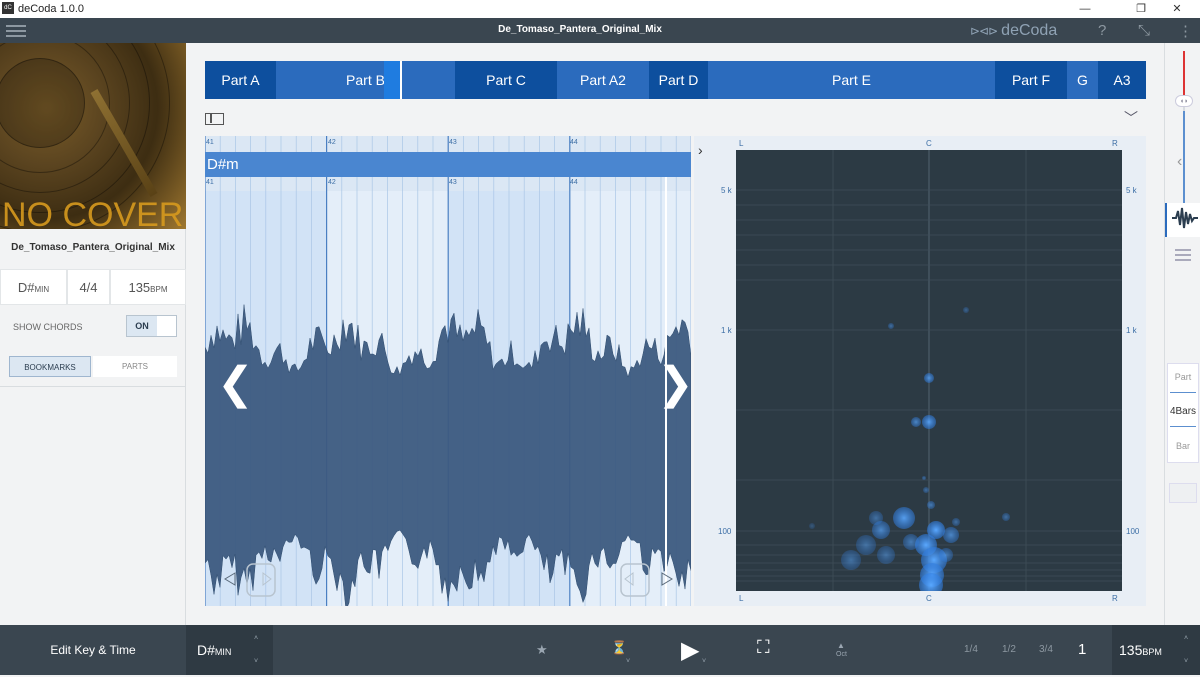  Describe the element at coordinates (1186, 638) in the screenshot. I see `tempo-up-arrow-icon: ˄` at that location.